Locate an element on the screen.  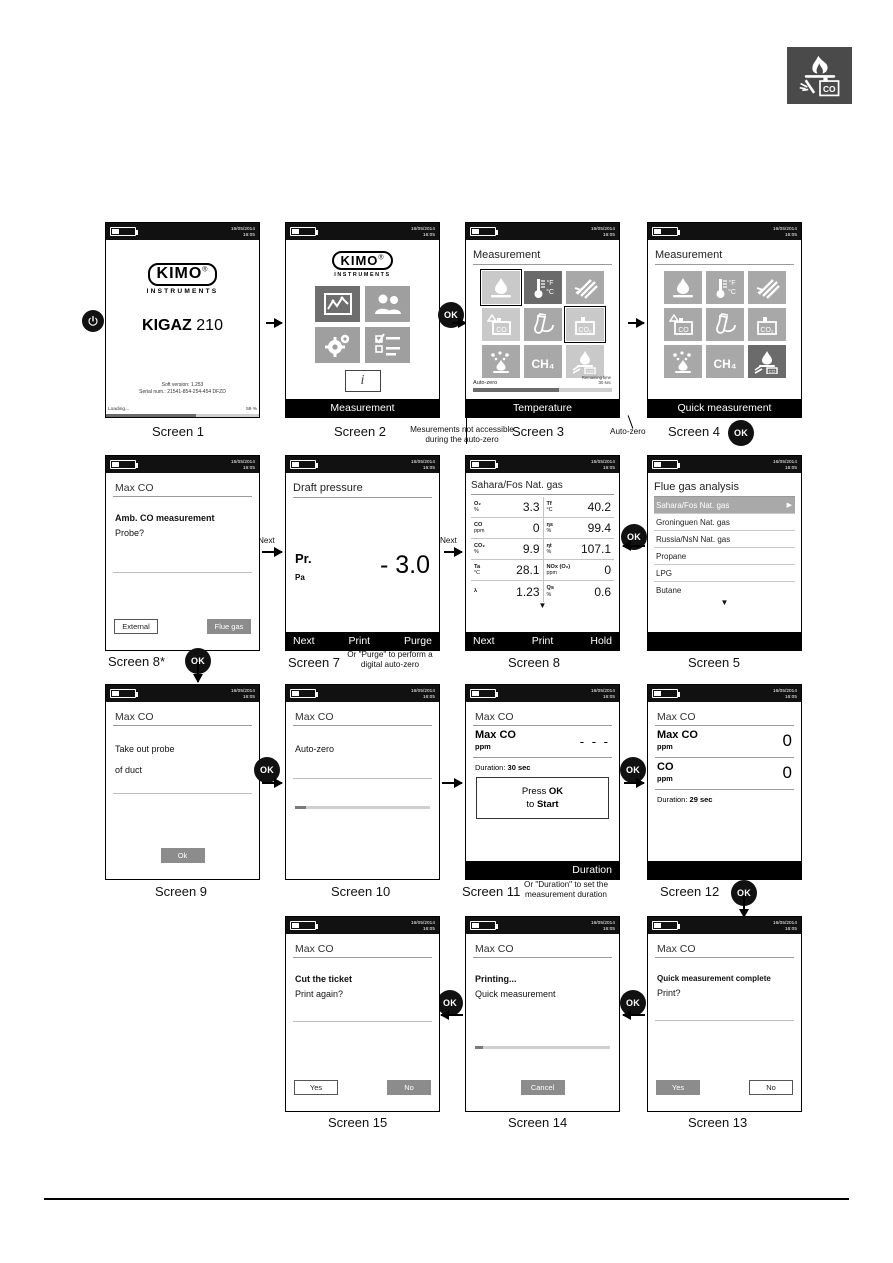
gas-leak-icon is located at coordinates (681, 361).